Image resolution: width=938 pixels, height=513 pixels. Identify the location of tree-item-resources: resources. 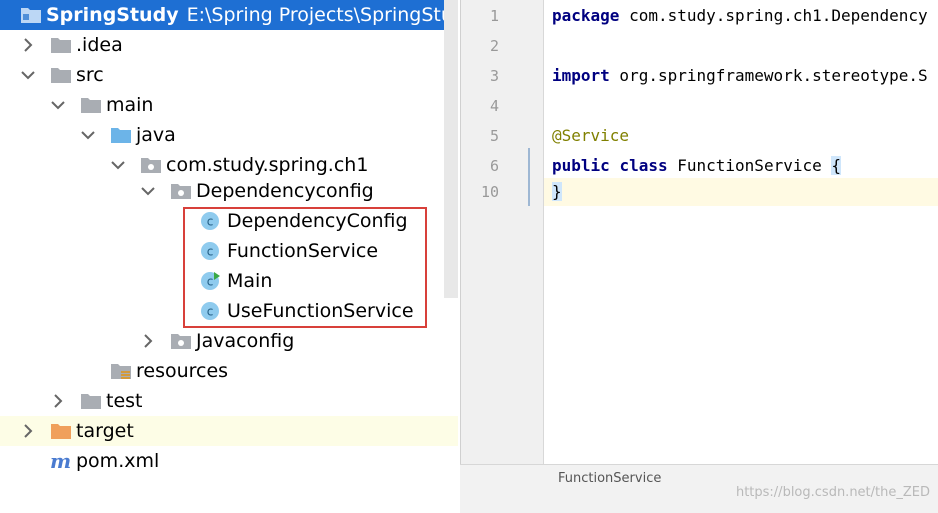
(229, 371).